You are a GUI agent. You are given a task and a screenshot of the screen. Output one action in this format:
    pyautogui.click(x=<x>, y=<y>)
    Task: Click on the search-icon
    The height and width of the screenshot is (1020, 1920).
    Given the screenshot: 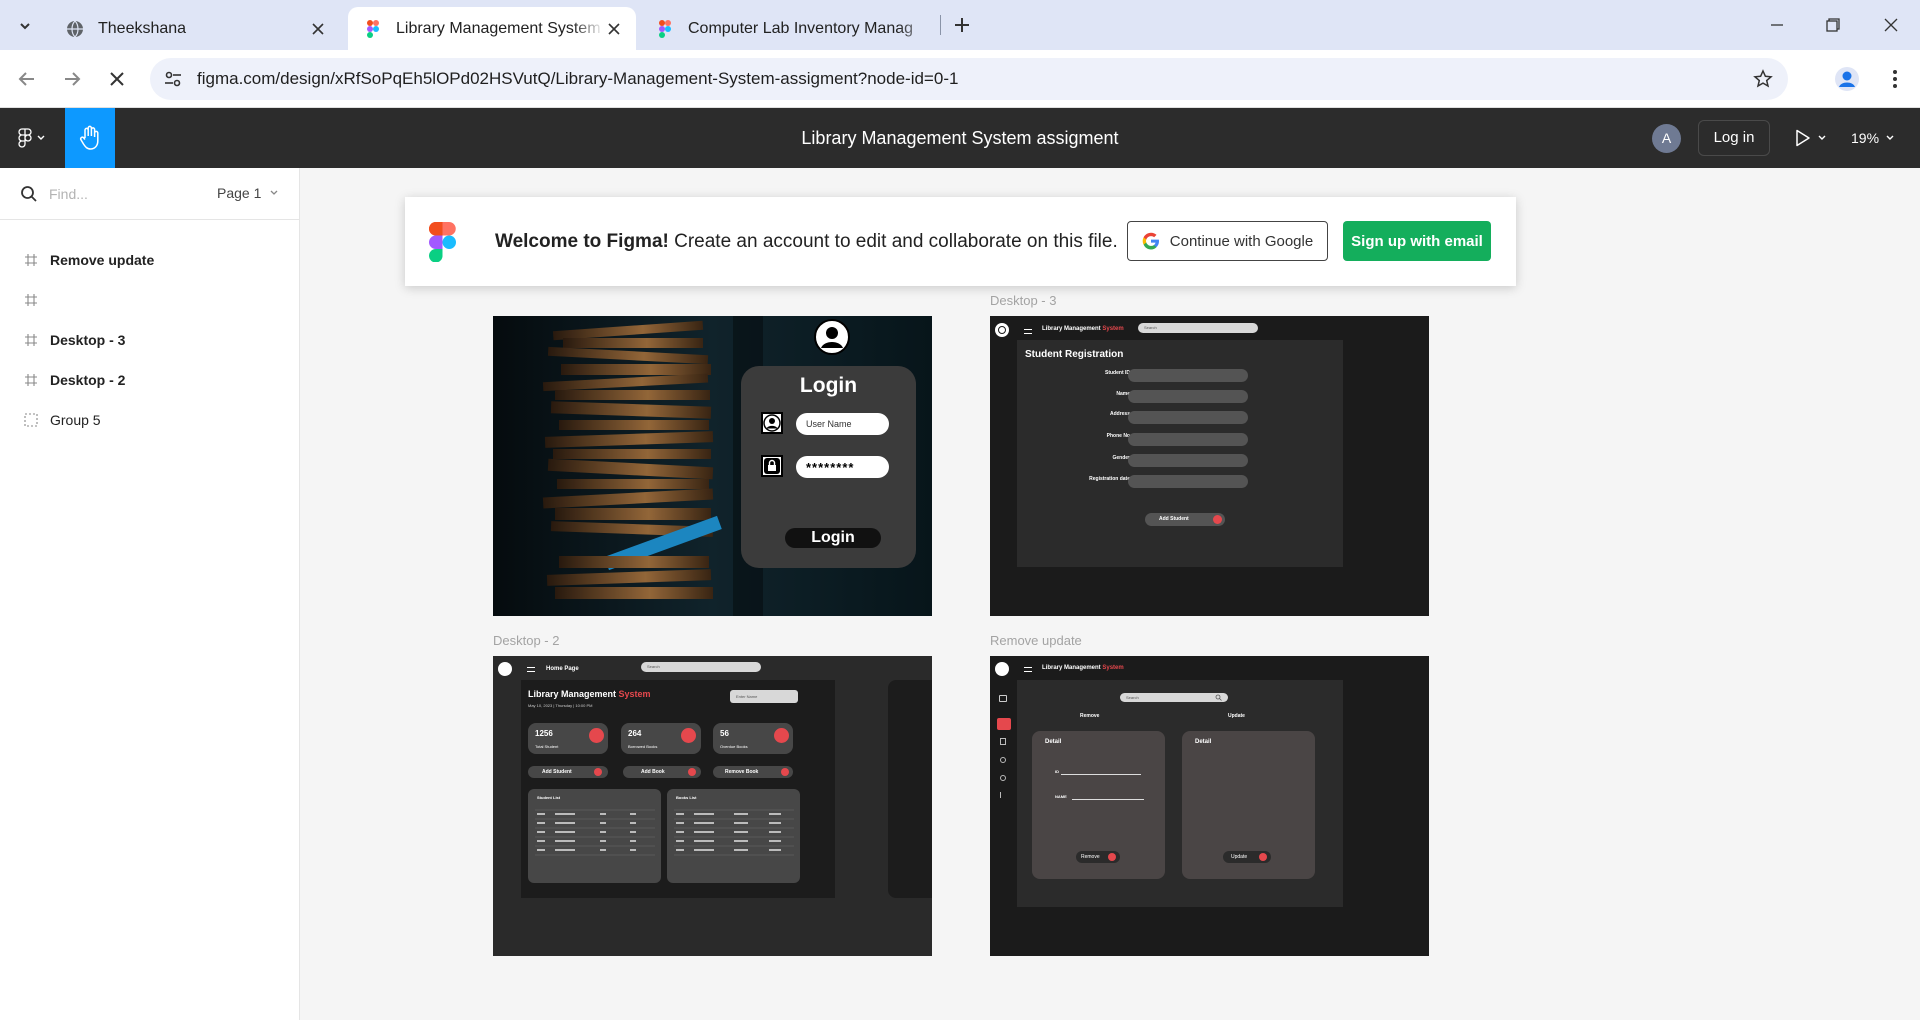 What is the action you would take?
    pyautogui.click(x=29, y=194)
    